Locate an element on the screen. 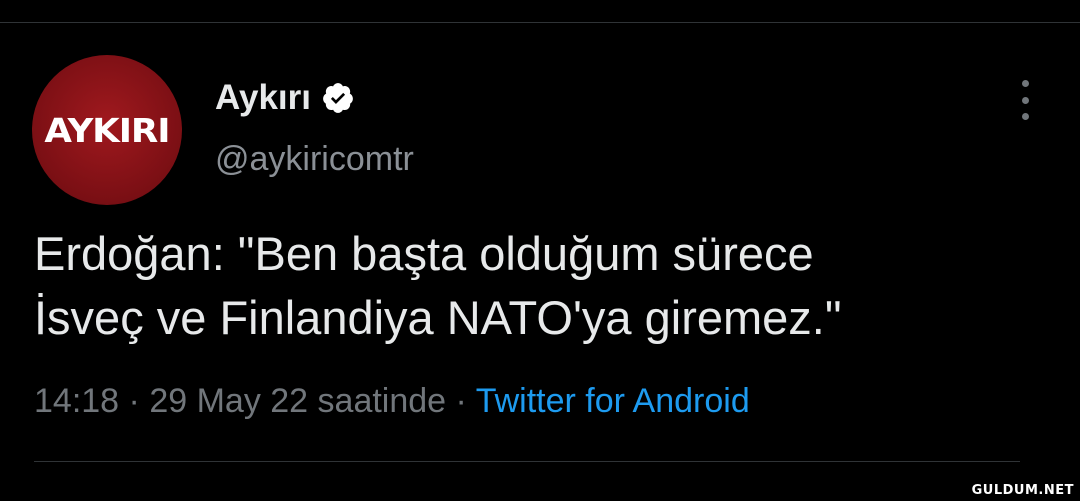 The width and height of the screenshot is (1080, 501). tweet-source-link: Twitter for Android is located at coordinates (613, 401).